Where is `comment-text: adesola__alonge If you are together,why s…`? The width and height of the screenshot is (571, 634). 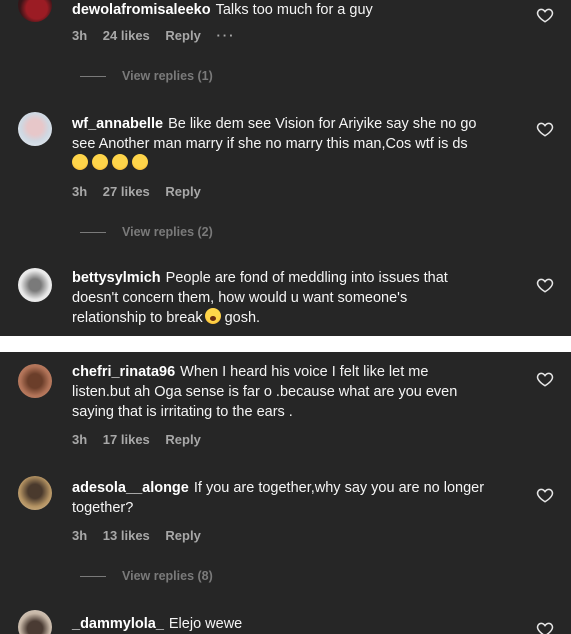 comment-text: adesola__alonge If you are together,why s… is located at coordinates (294, 498).